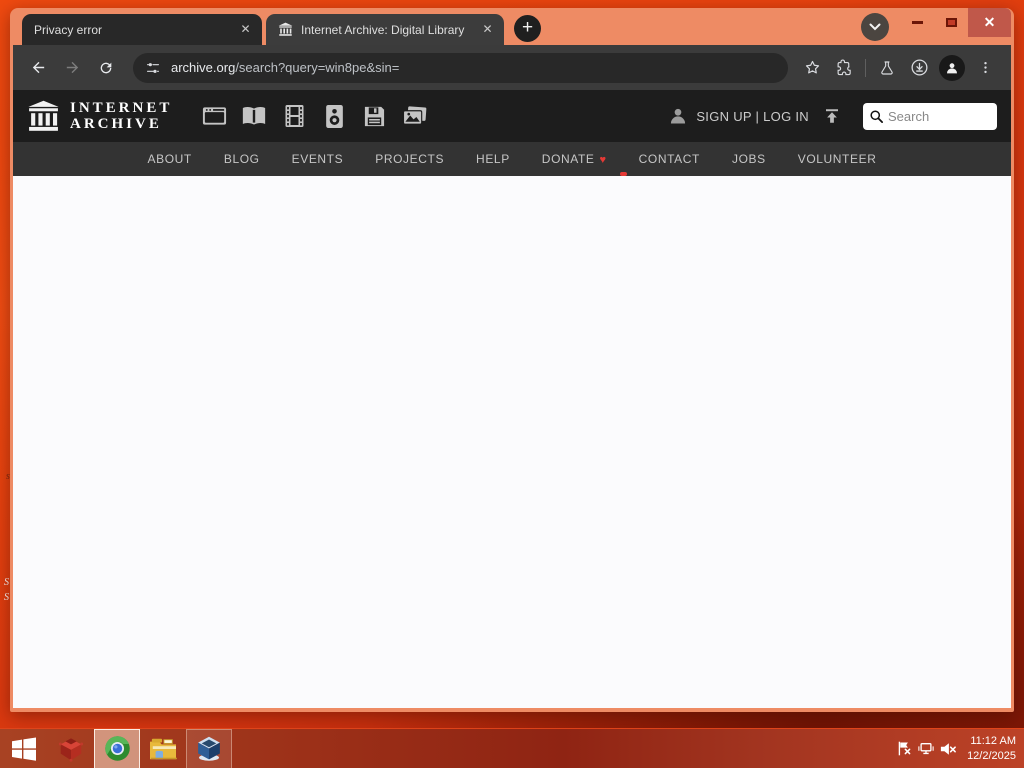 The height and width of the screenshot is (768, 1024). I want to click on toolbar-separator, so click(865, 67).